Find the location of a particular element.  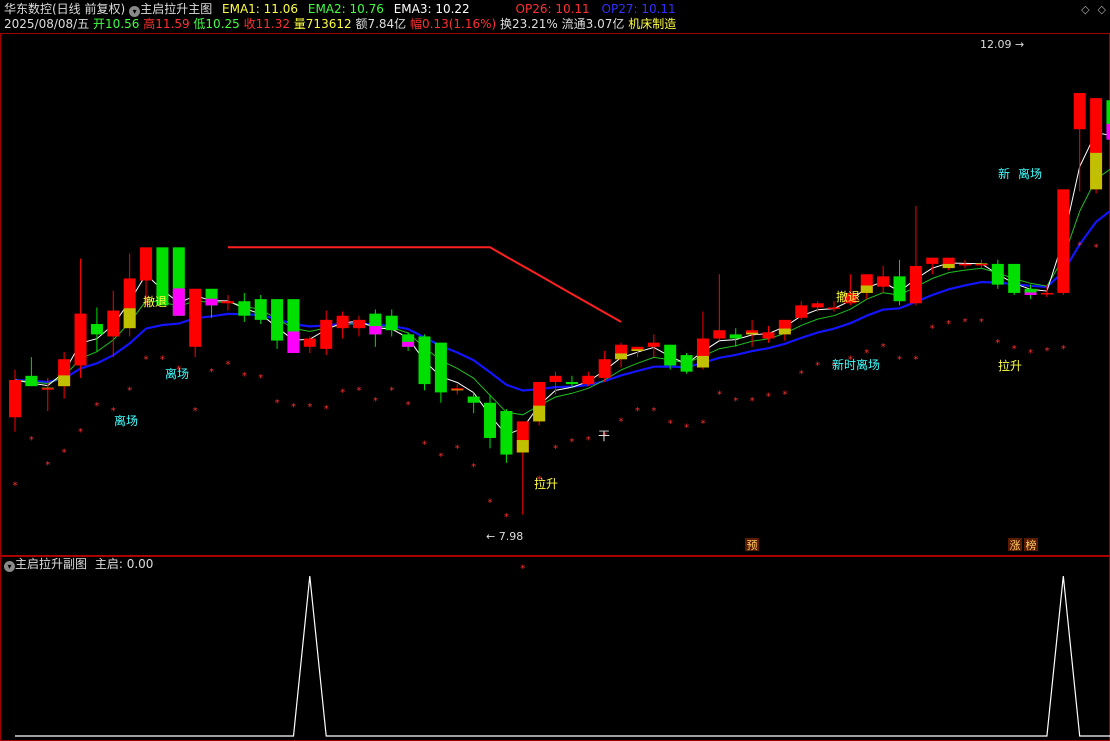

badge-label: 榜 is located at coordinates (1031, 545).